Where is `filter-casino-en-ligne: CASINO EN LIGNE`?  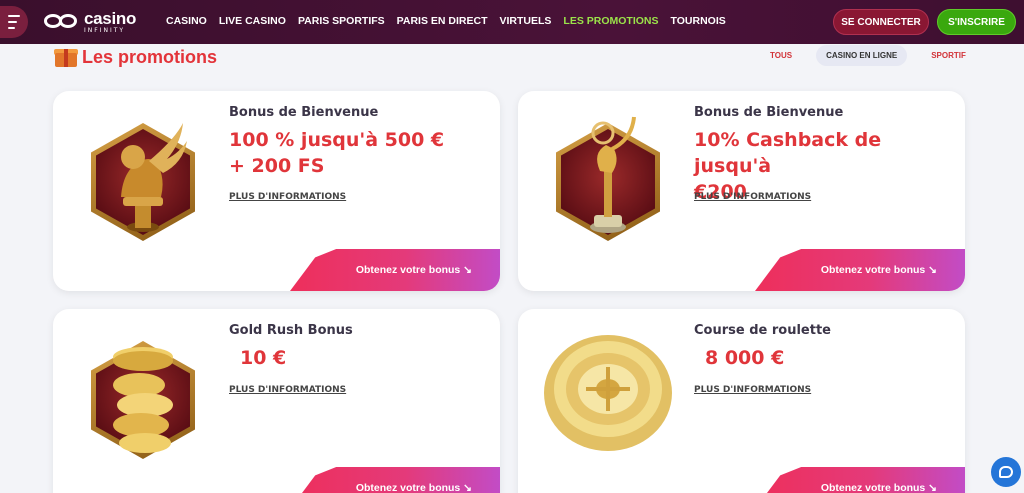
filter-casino-en-ligne: CASINO EN LIGNE is located at coordinates (862, 55).